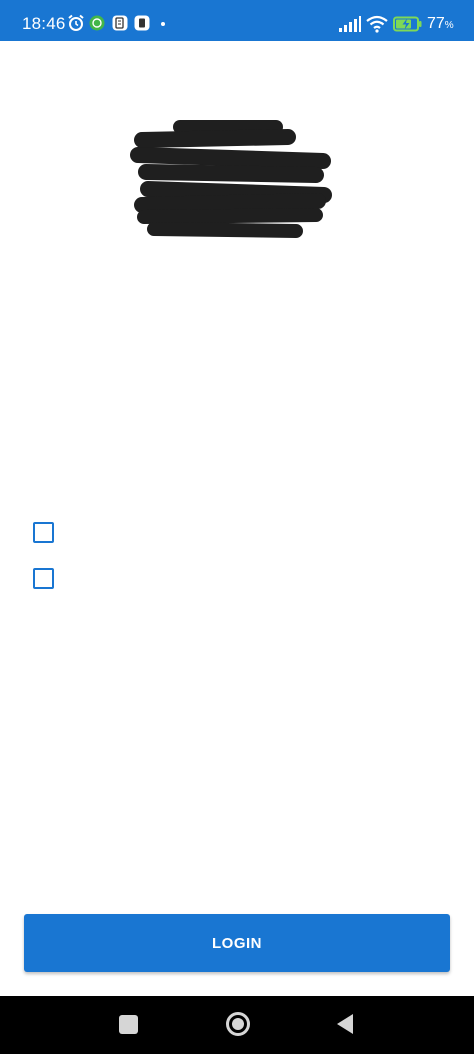 The image size is (474, 1054). Describe the element at coordinates (231, 179) in the screenshot. I see `redacted-logo` at that location.